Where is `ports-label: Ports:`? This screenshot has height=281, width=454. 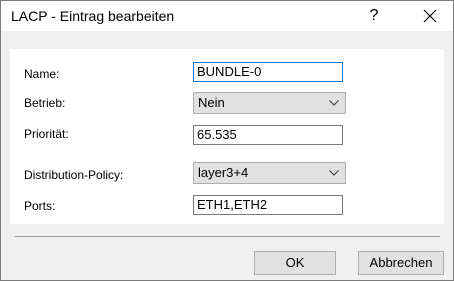
ports-label: Ports: is located at coordinates (40, 206).